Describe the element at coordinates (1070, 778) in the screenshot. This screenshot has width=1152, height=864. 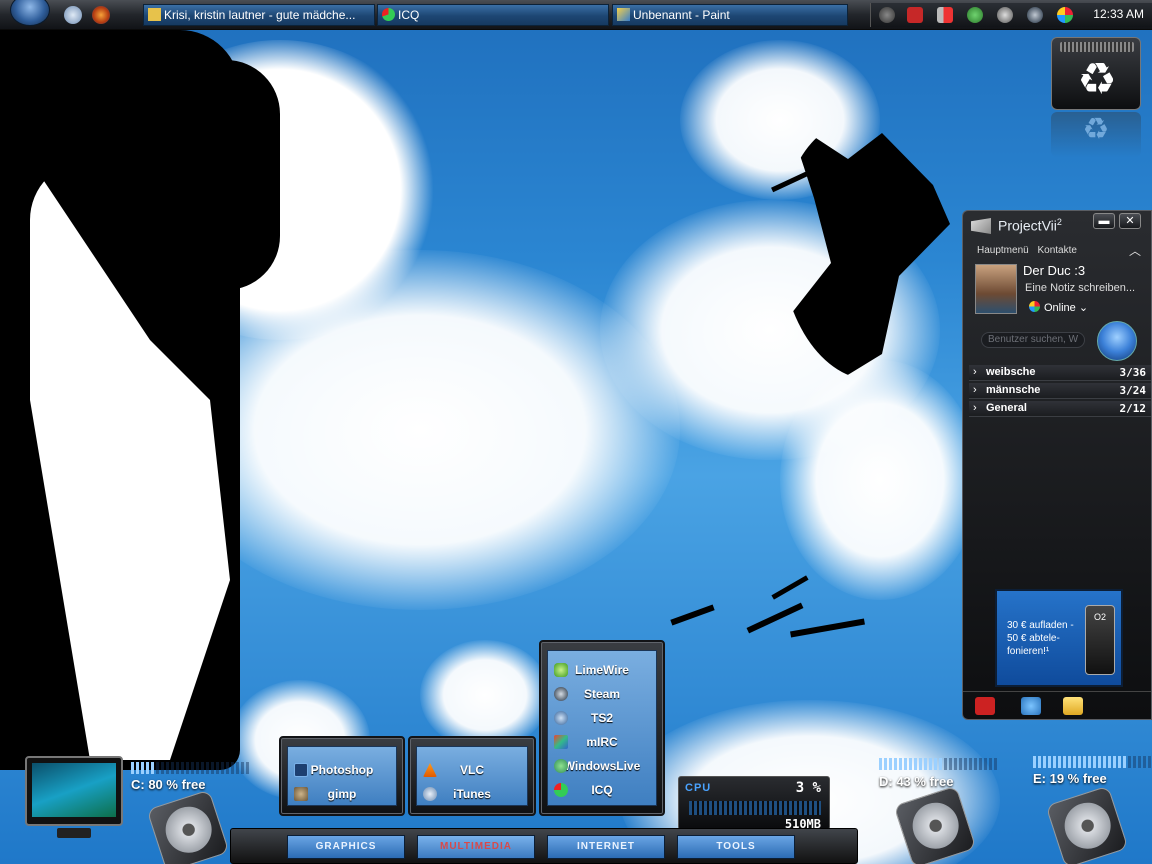
I see `drive-e-label: E: 19 % free` at that location.